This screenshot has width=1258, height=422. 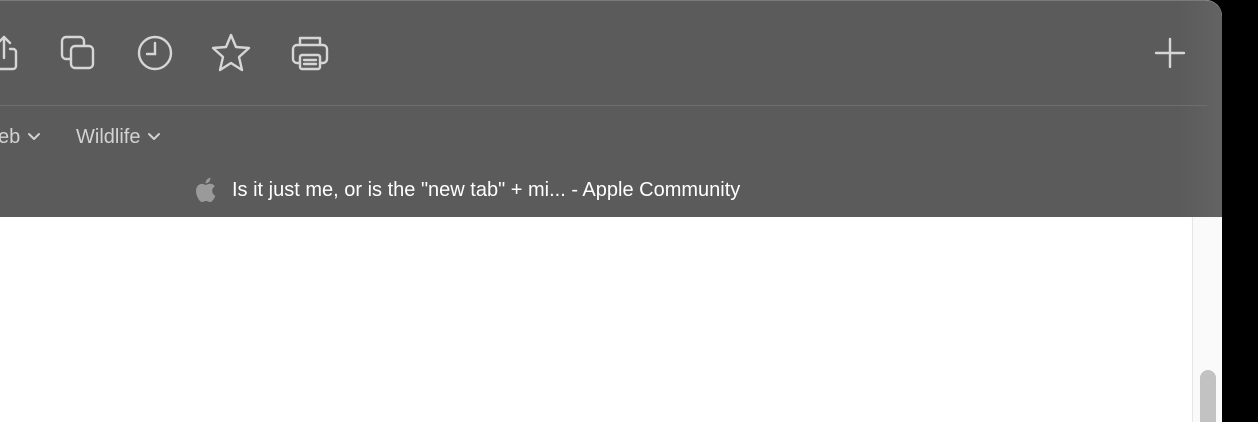 I want to click on toolbar-divider, so click(x=603, y=105).